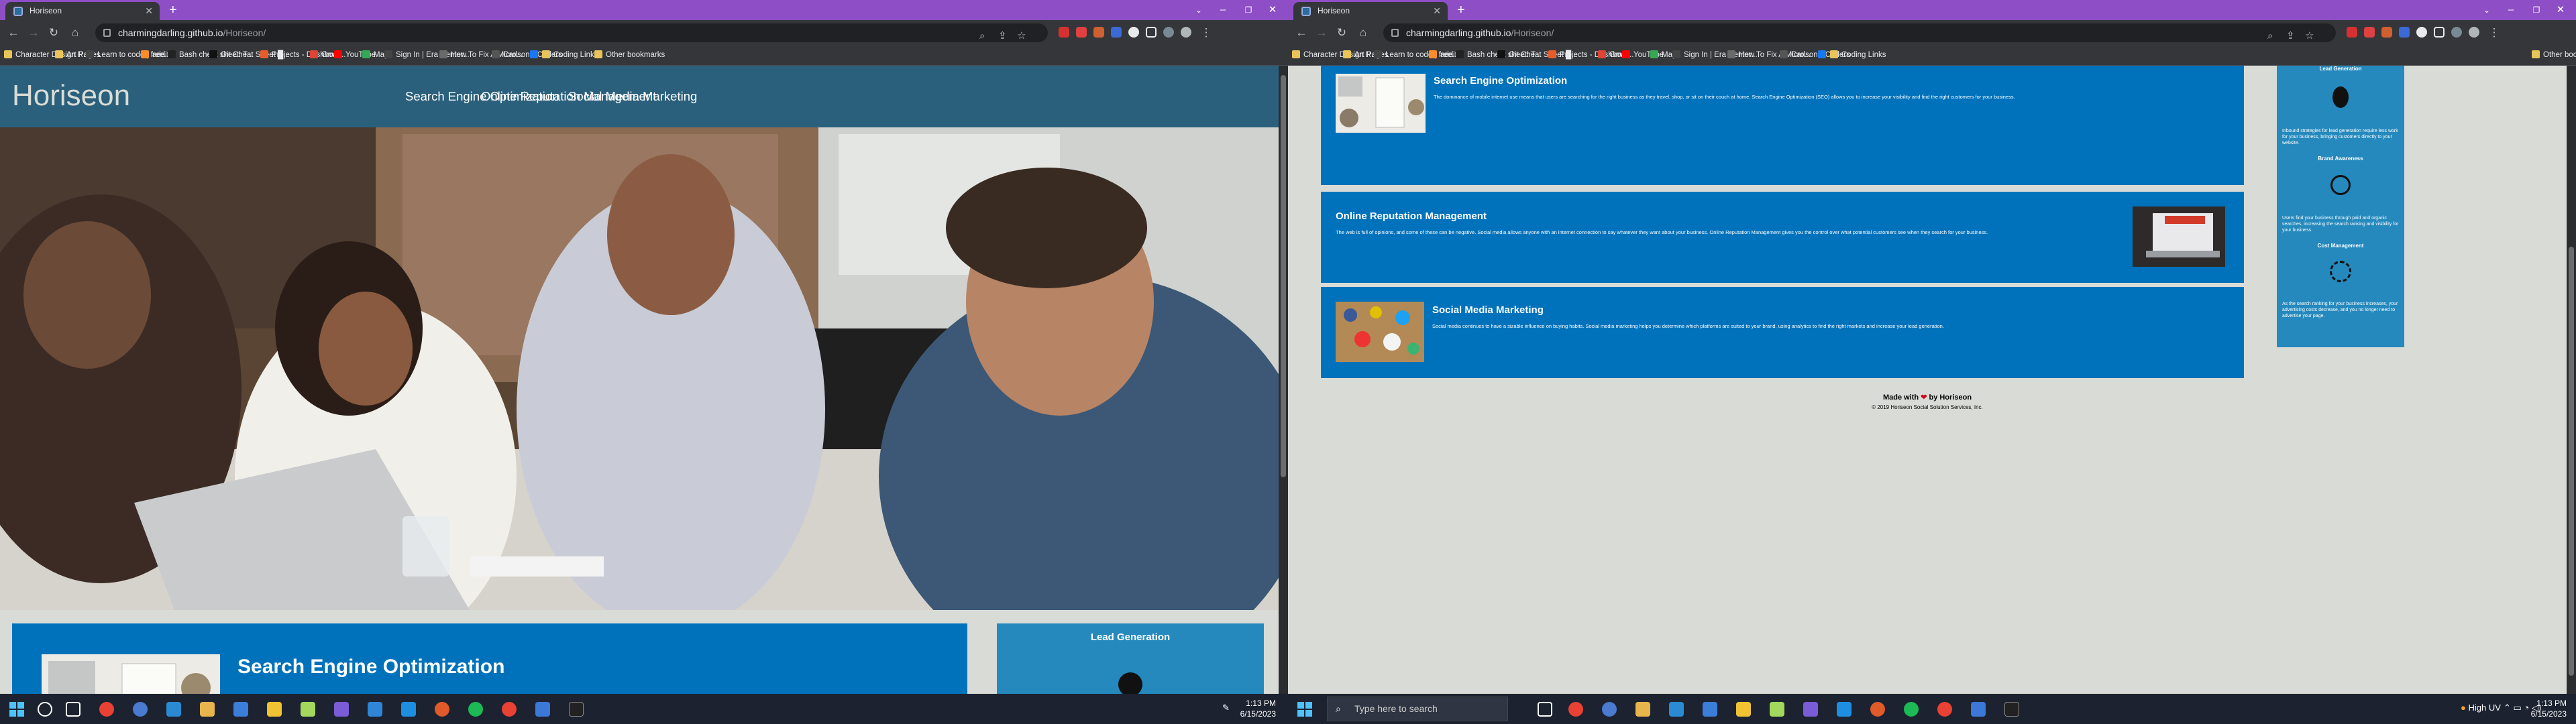 This screenshot has width=2576, height=724. What do you see at coordinates (632, 96) in the screenshot?
I see `nav-link-social: Social Media Marketing` at bounding box center [632, 96].